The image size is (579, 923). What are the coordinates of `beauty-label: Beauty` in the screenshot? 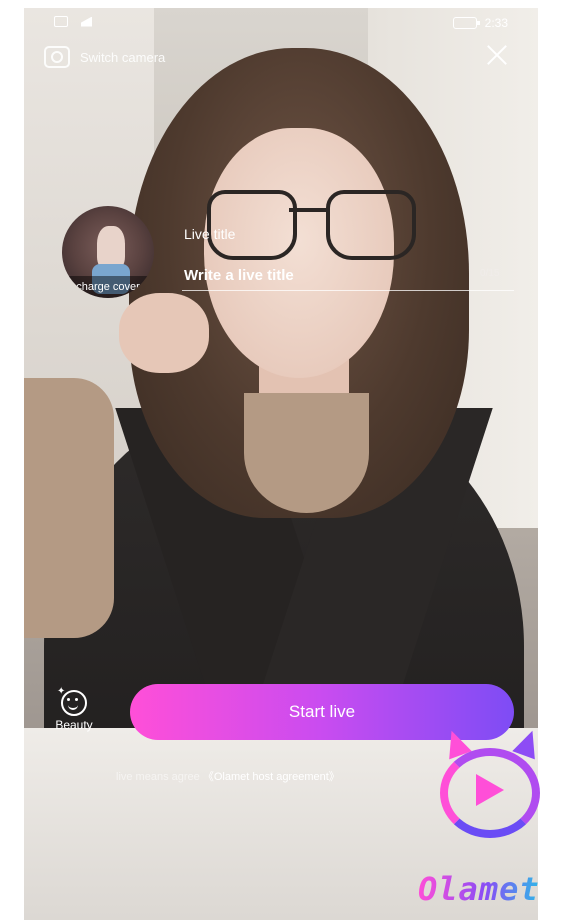 It's located at (74, 725).